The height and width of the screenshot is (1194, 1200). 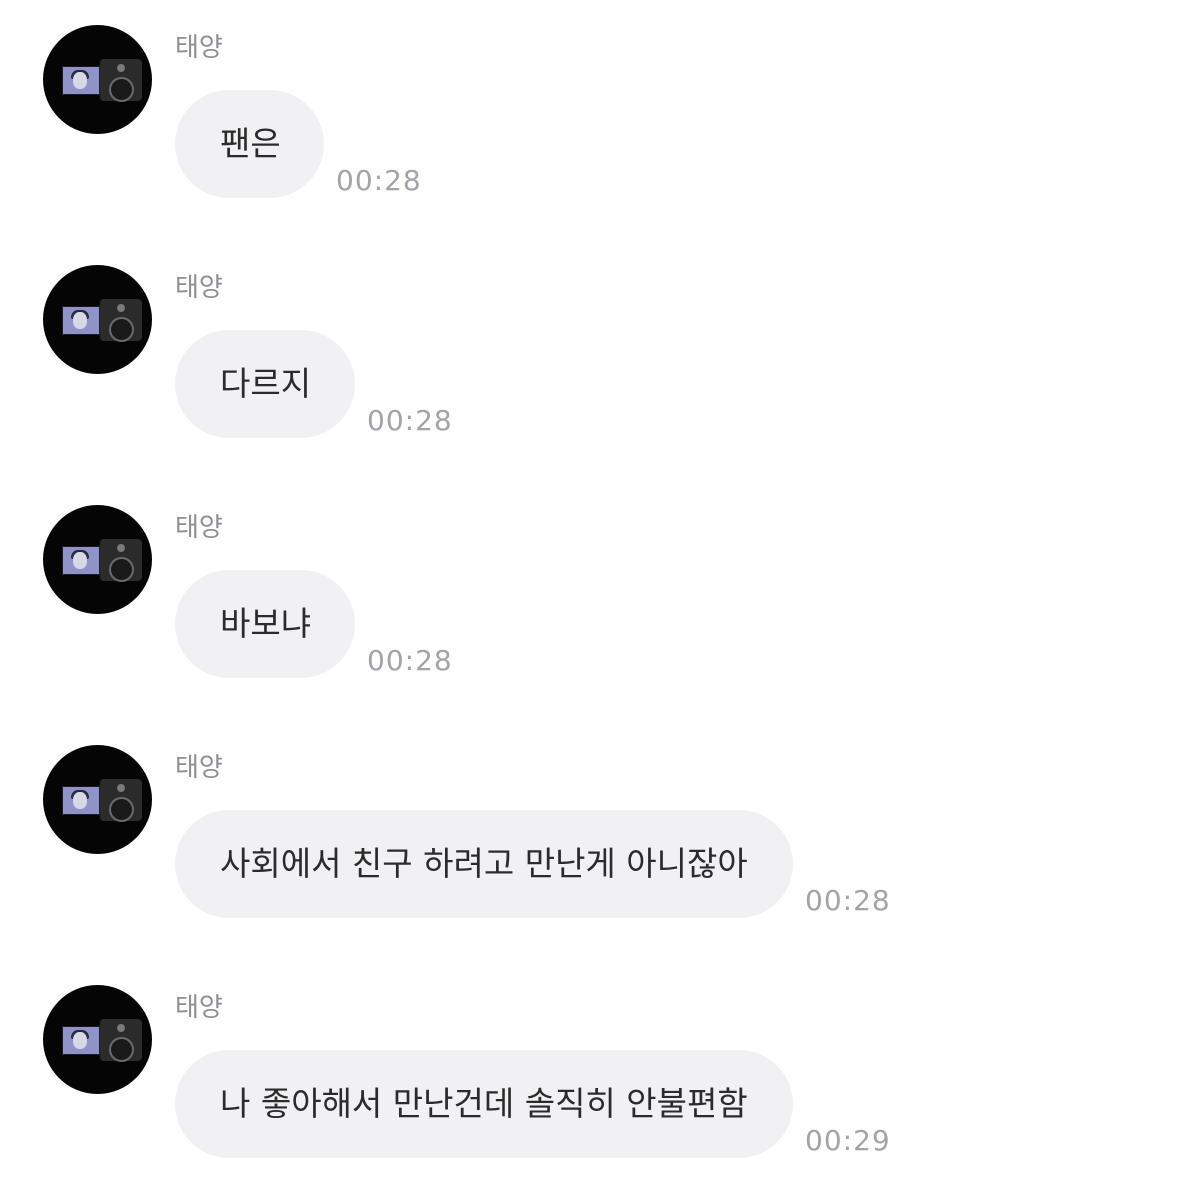 What do you see at coordinates (249, 144) in the screenshot?
I see `message-bubble: 팬은` at bounding box center [249, 144].